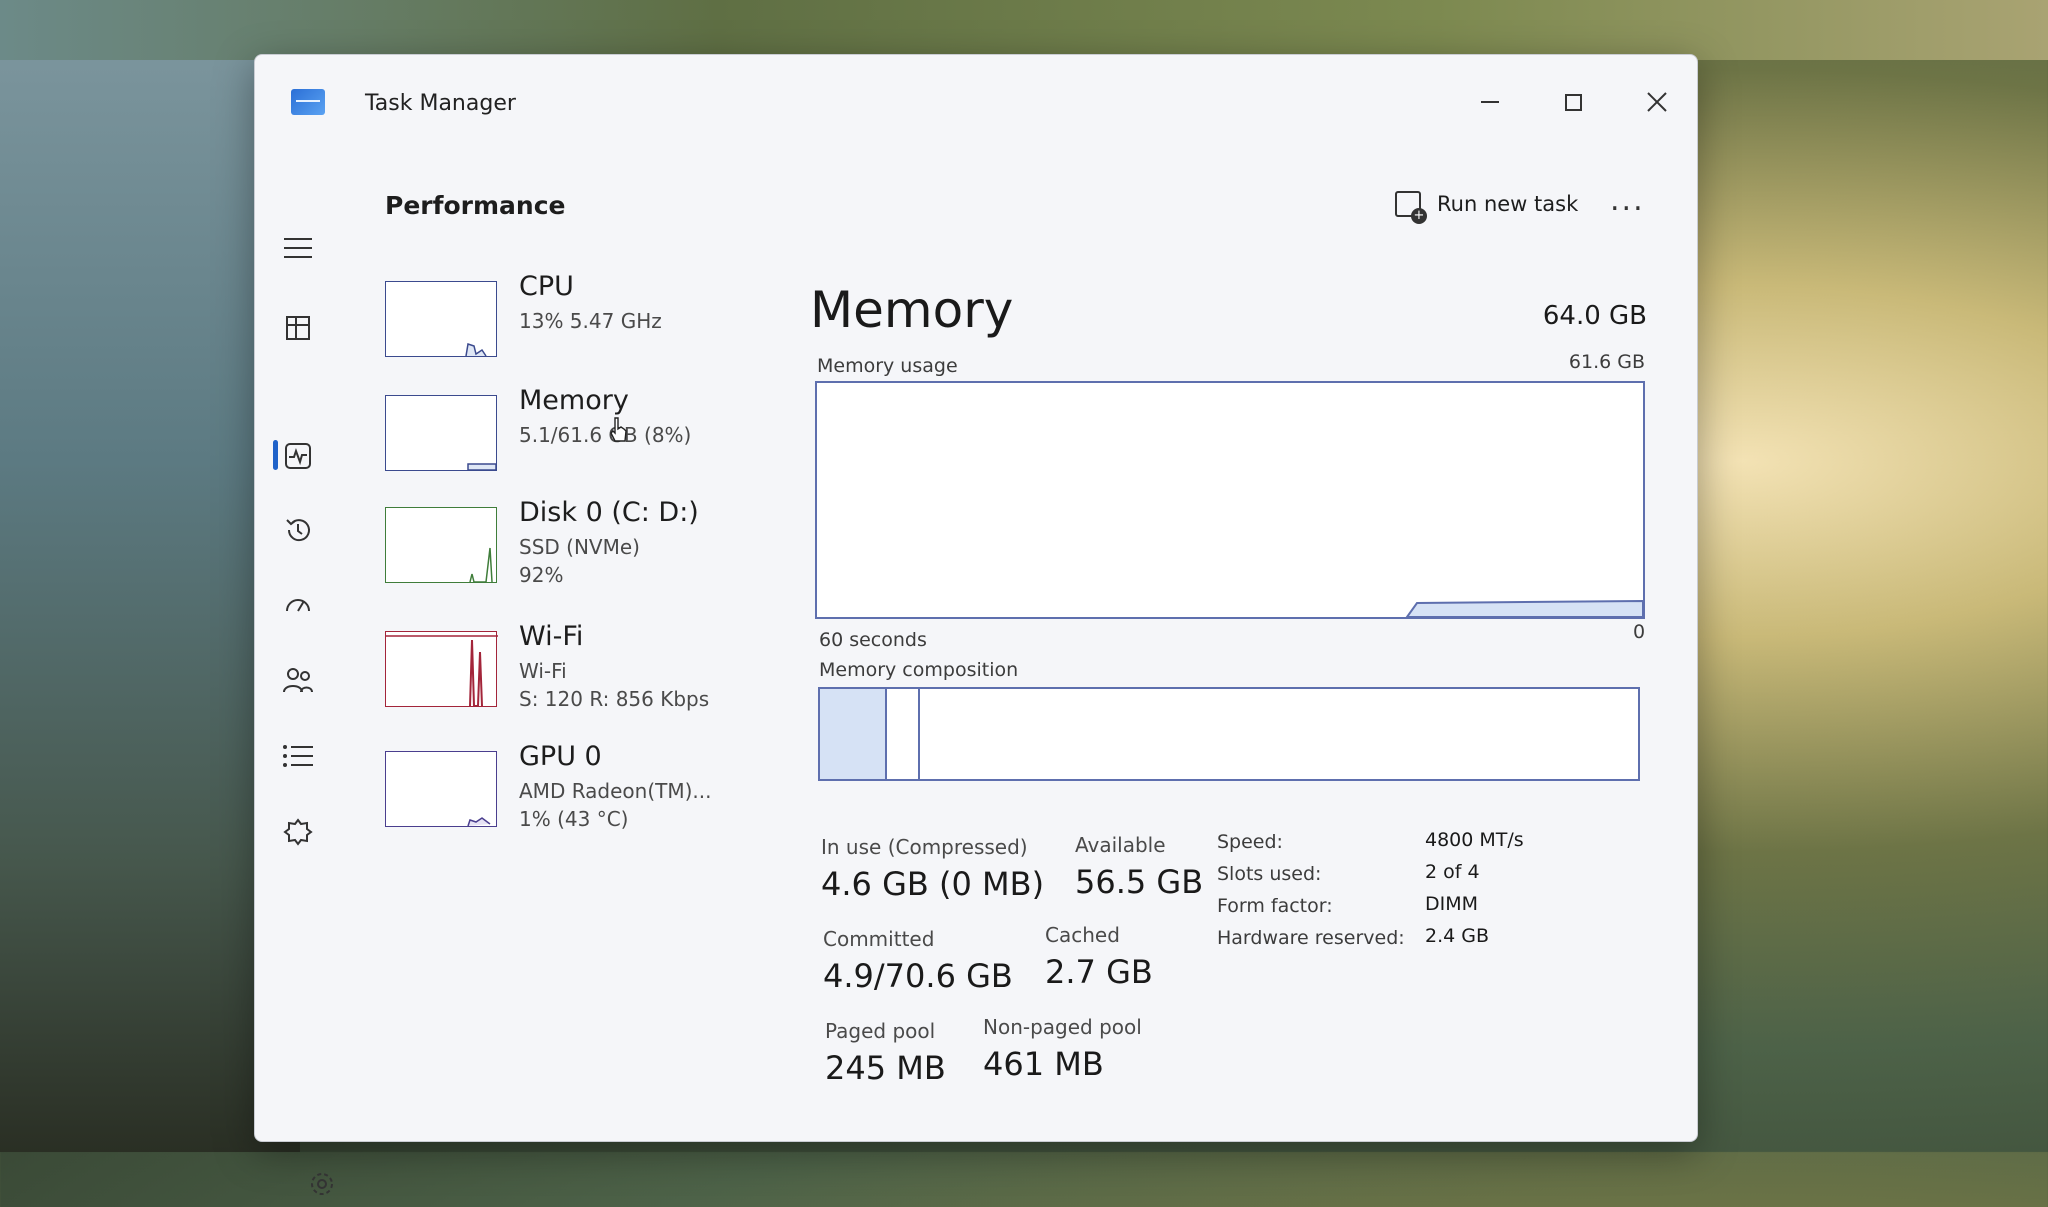  What do you see at coordinates (1120, 845) in the screenshot?
I see `available-label: Available` at bounding box center [1120, 845].